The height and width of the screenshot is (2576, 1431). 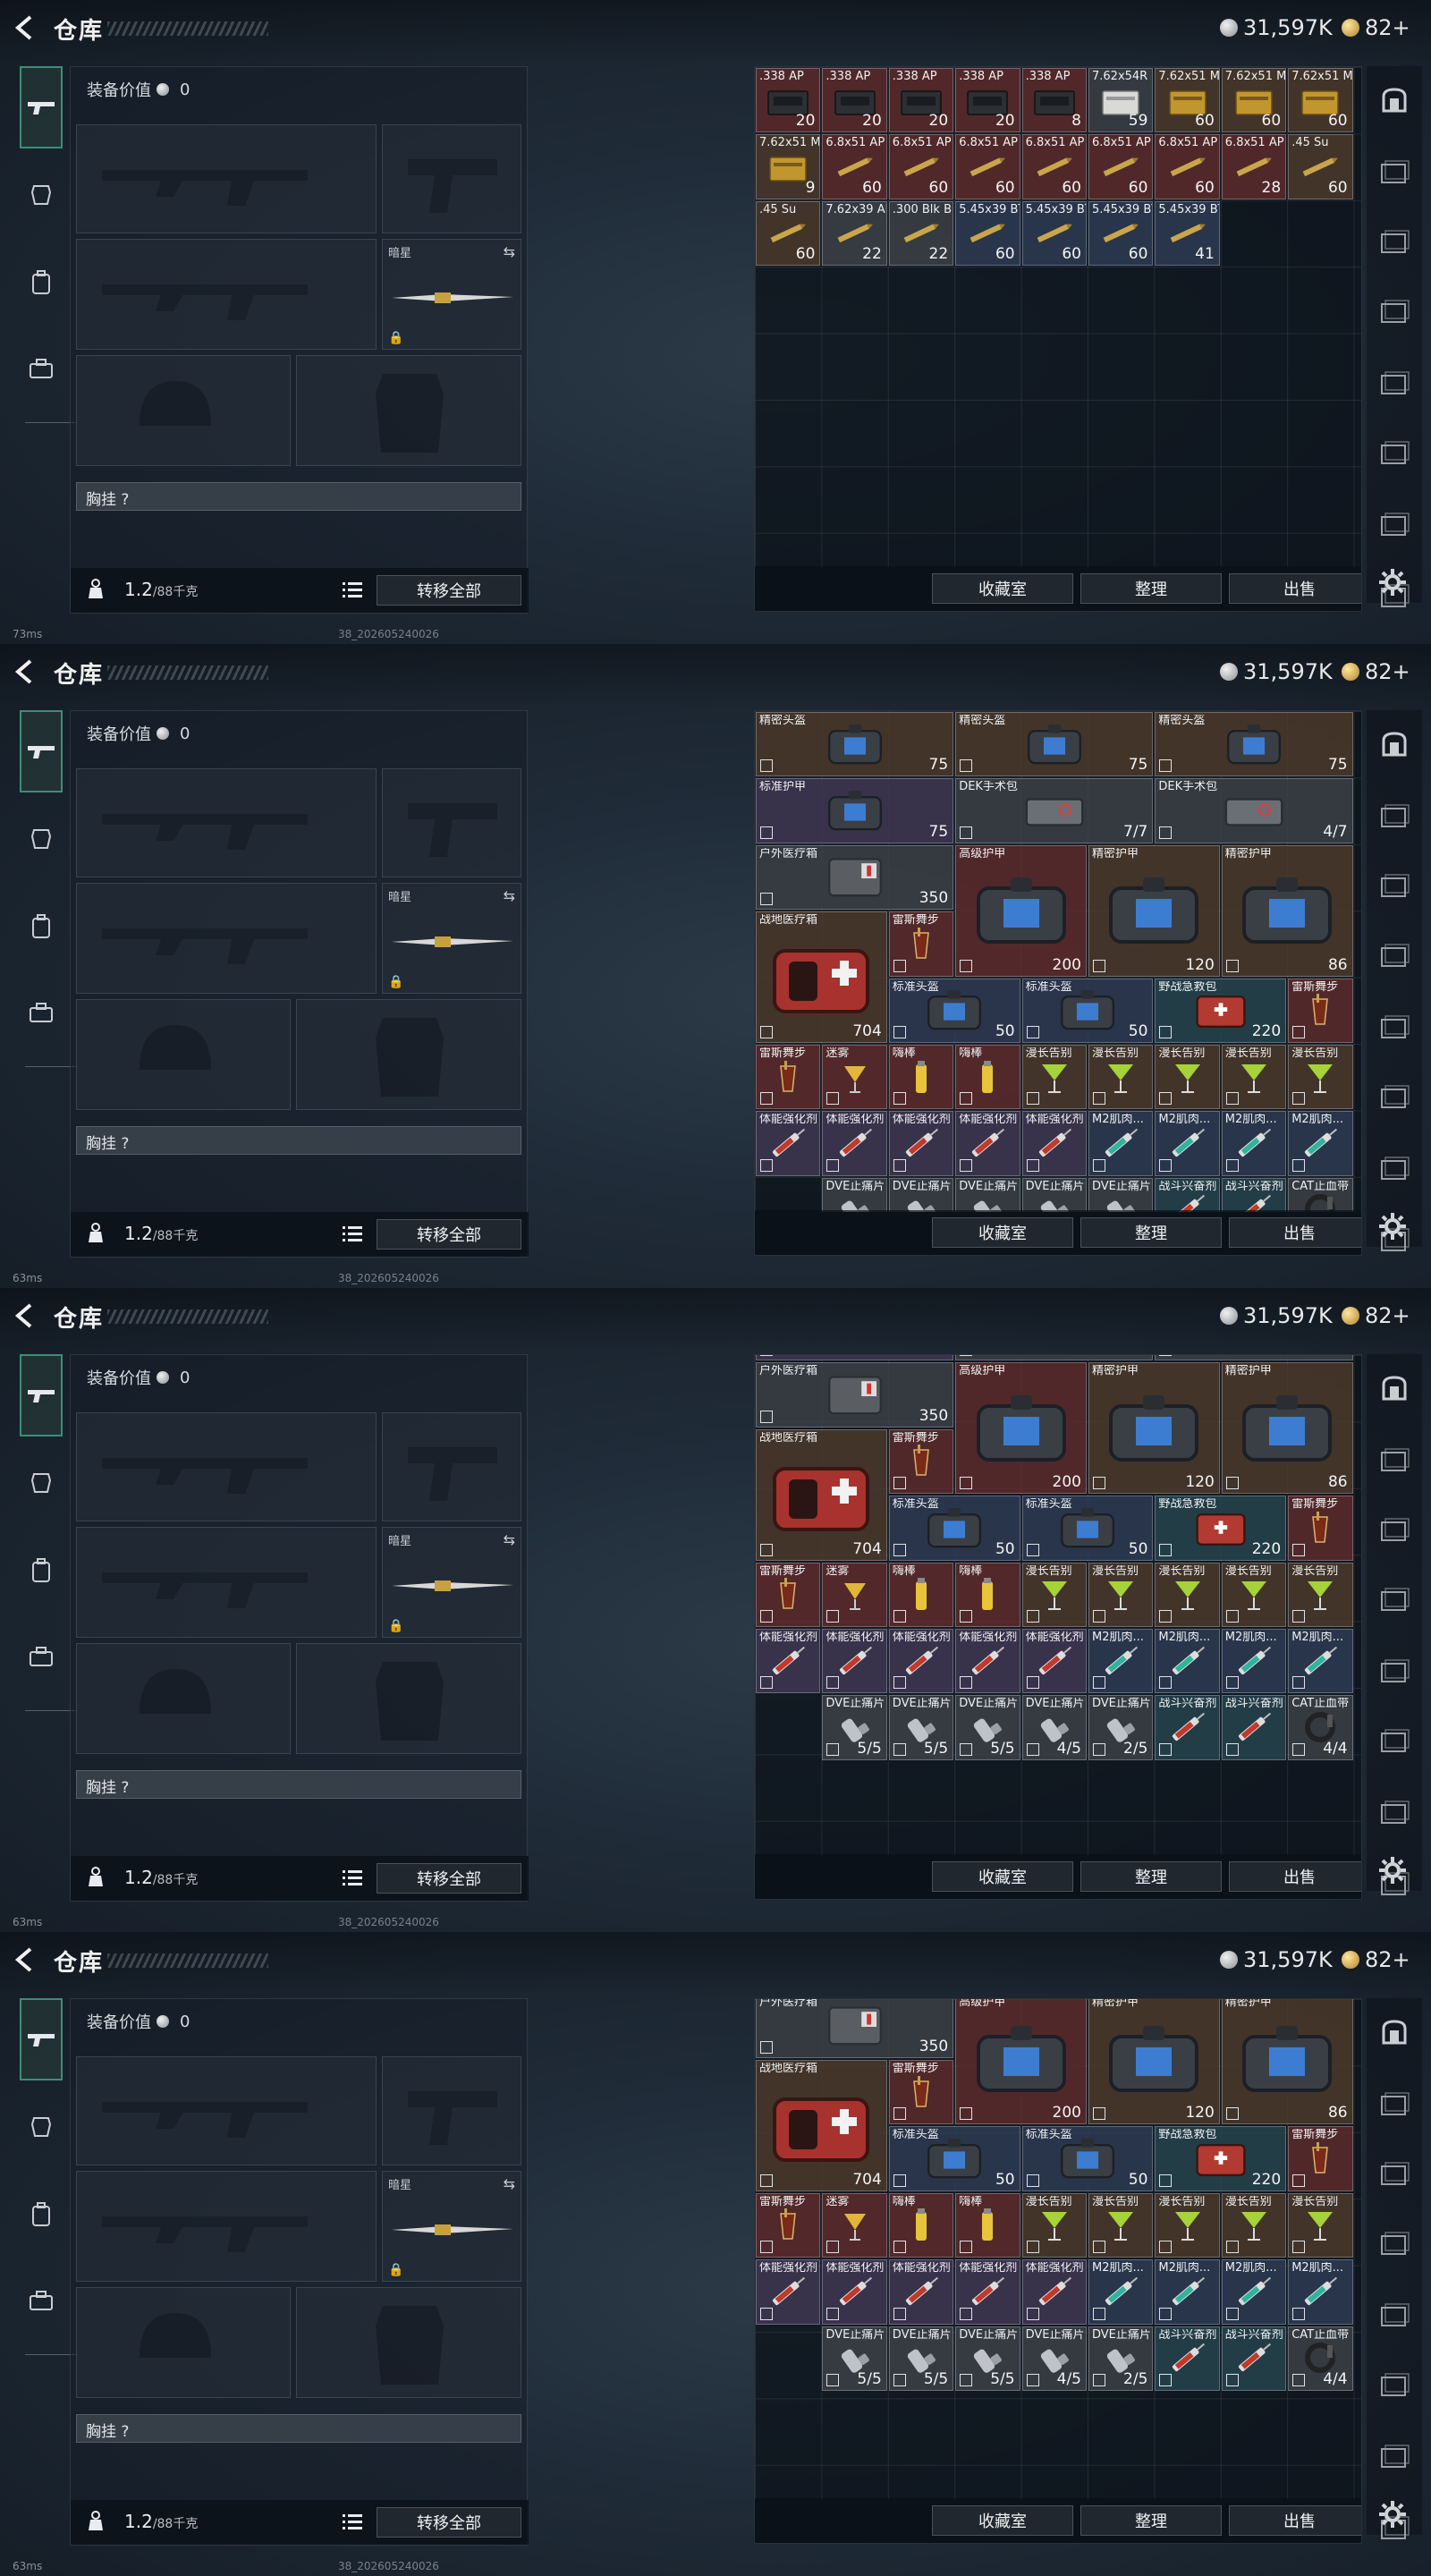 I want to click on pistol-slot, so click(x=452, y=2110).